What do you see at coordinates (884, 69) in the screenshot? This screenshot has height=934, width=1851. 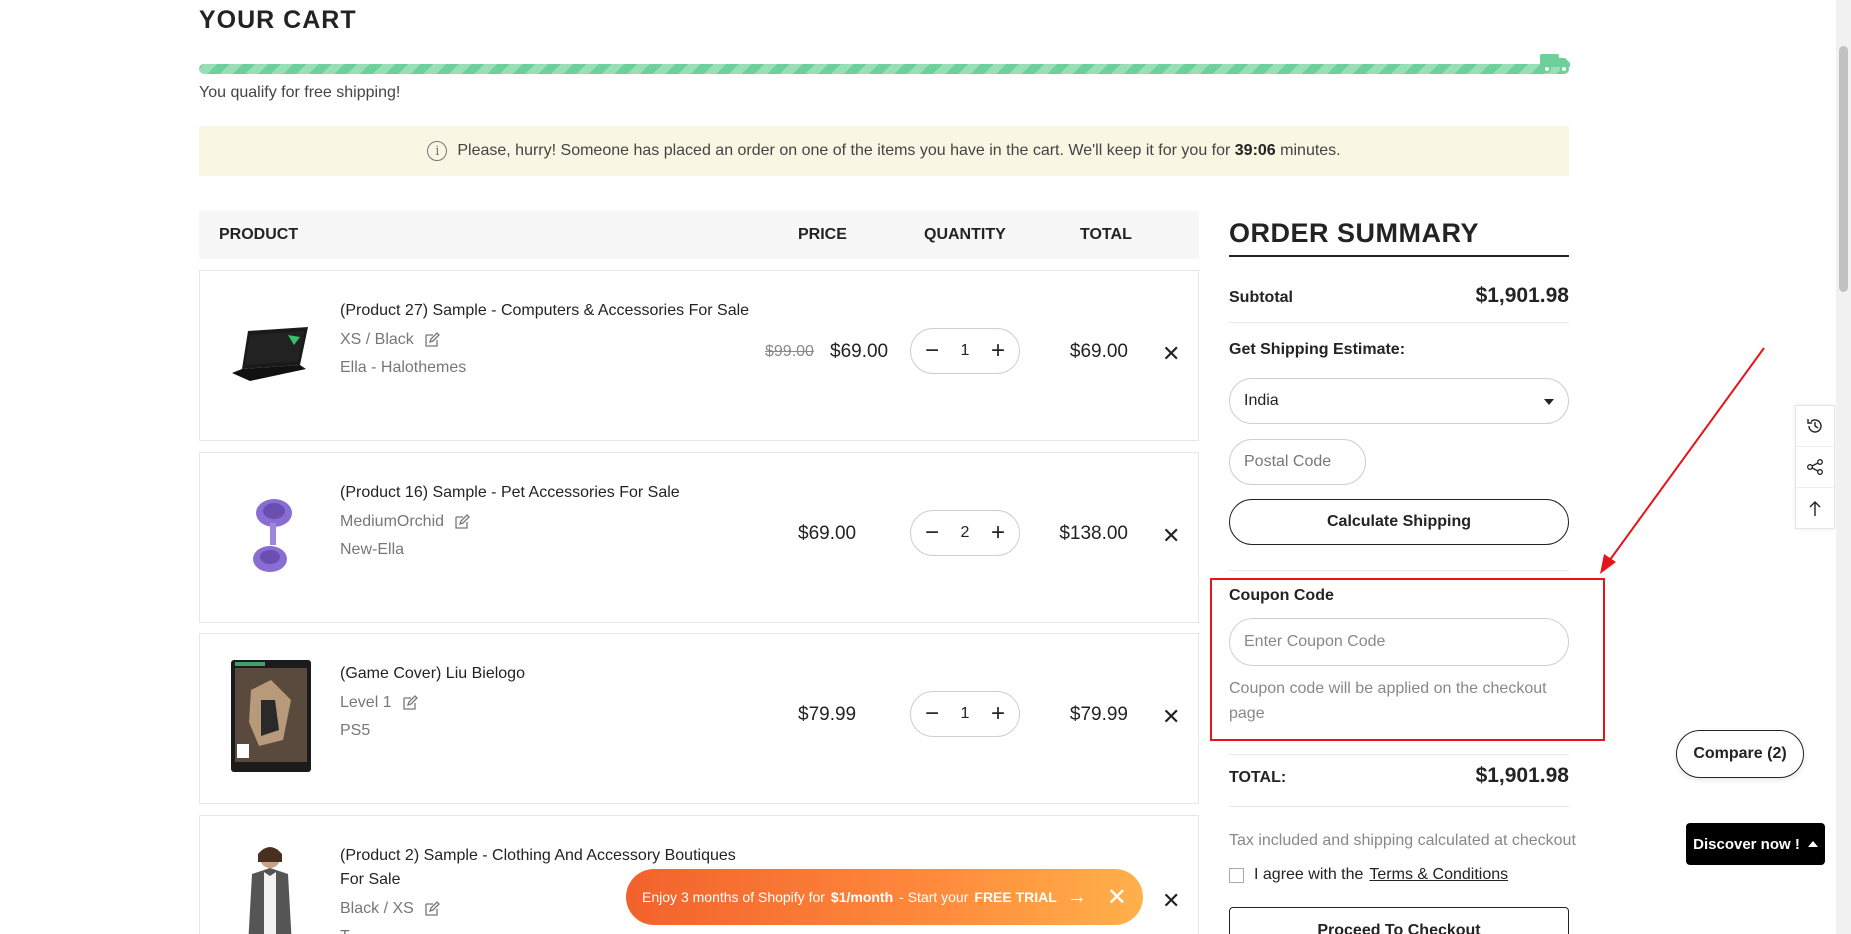 I see `free-shipping-progress-bar` at bounding box center [884, 69].